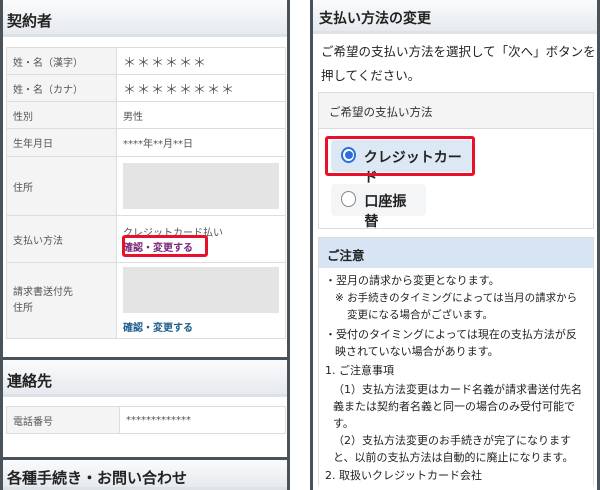 This screenshot has height=490, width=600. I want to click on notice-line: 1. ご注意事項, so click(359, 370).